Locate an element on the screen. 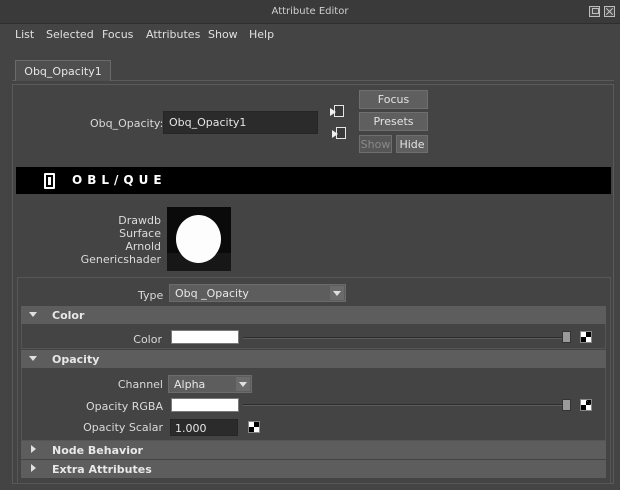 This screenshot has width=620, height=490. menu-show: Show is located at coordinates (223, 34).